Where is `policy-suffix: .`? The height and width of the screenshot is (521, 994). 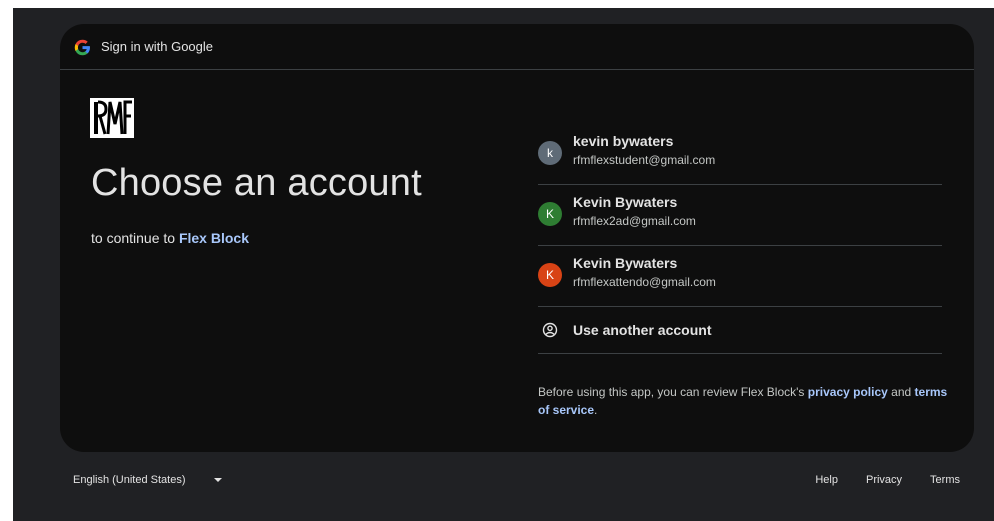 policy-suffix: . is located at coordinates (596, 410).